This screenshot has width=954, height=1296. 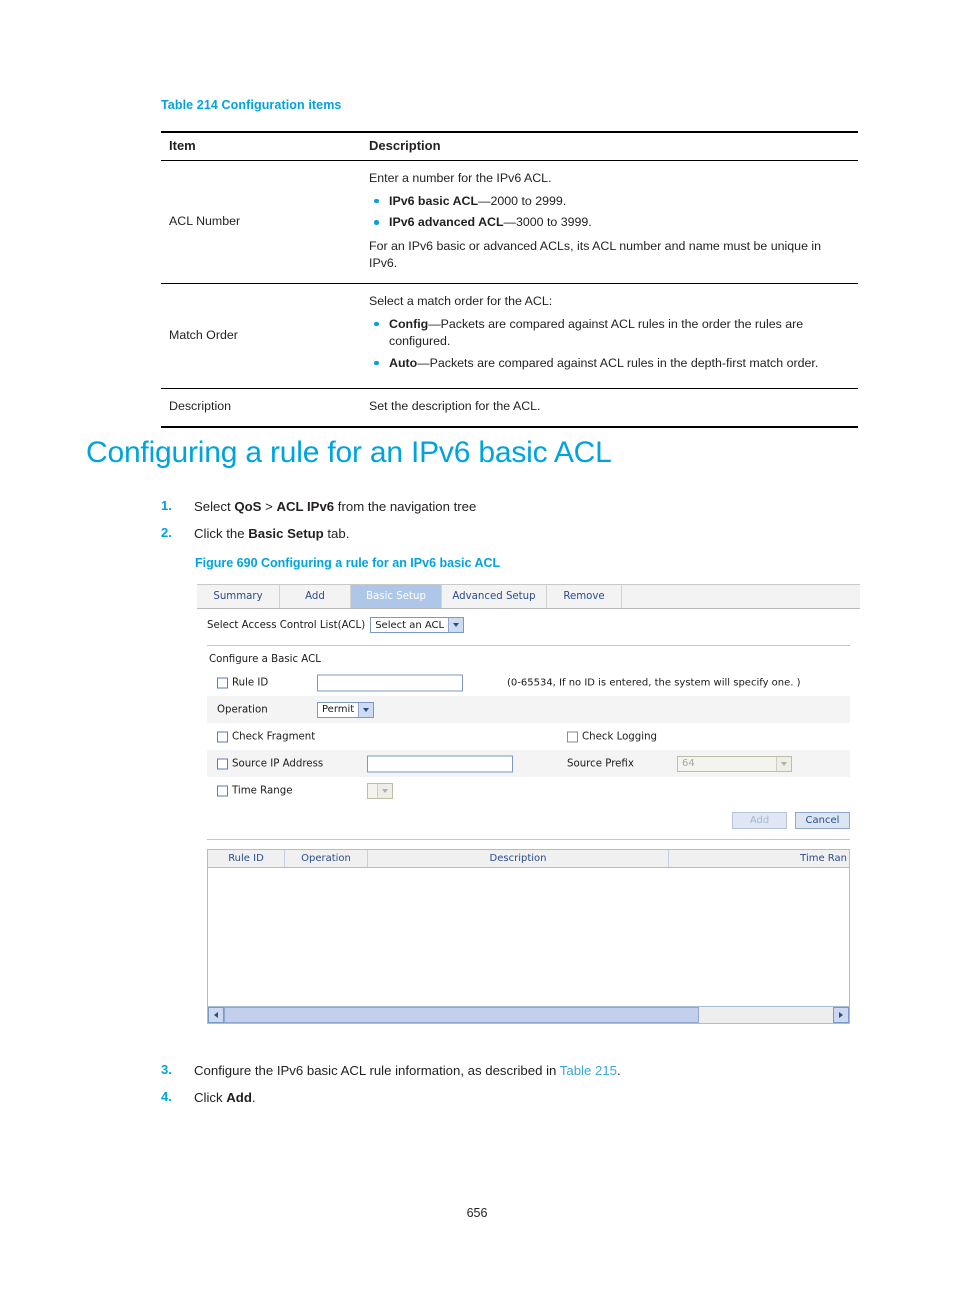 What do you see at coordinates (528, 790) in the screenshot?
I see `form-row-time-range: Time Range` at bounding box center [528, 790].